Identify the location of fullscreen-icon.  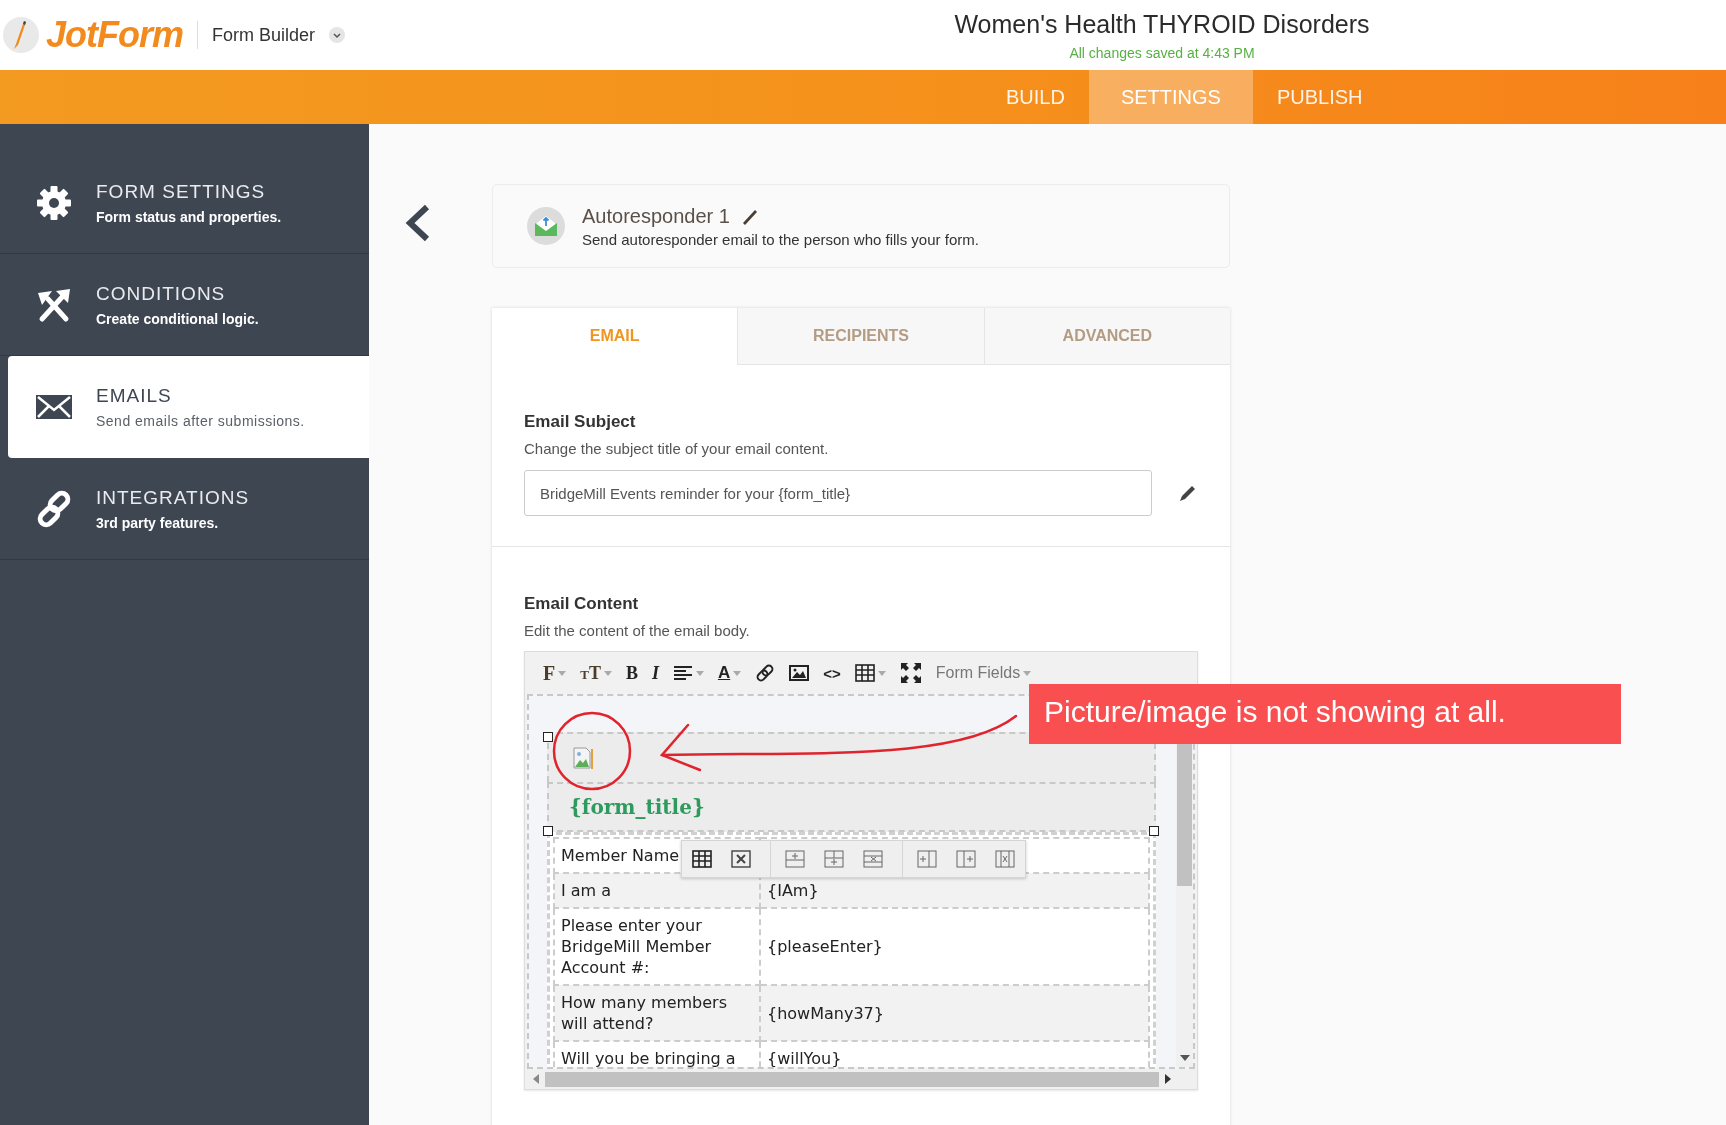
(910, 673).